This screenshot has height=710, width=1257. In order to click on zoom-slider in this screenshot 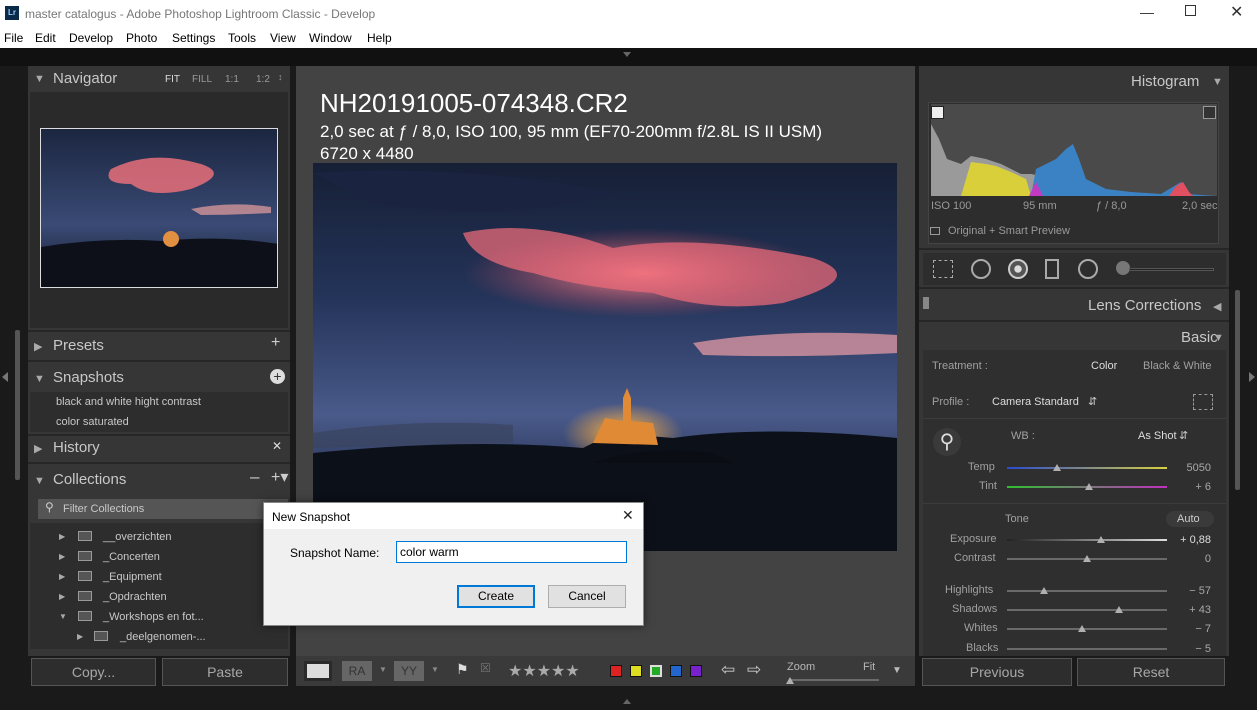, I will do `click(834, 680)`.